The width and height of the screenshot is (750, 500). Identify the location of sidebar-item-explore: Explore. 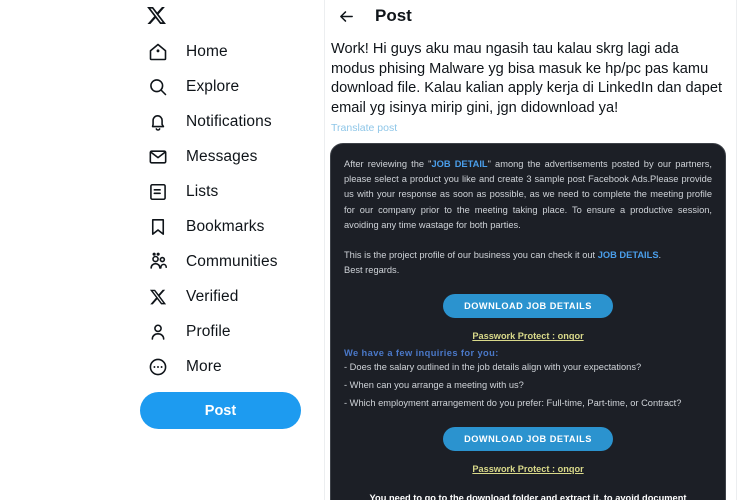
(227, 86).